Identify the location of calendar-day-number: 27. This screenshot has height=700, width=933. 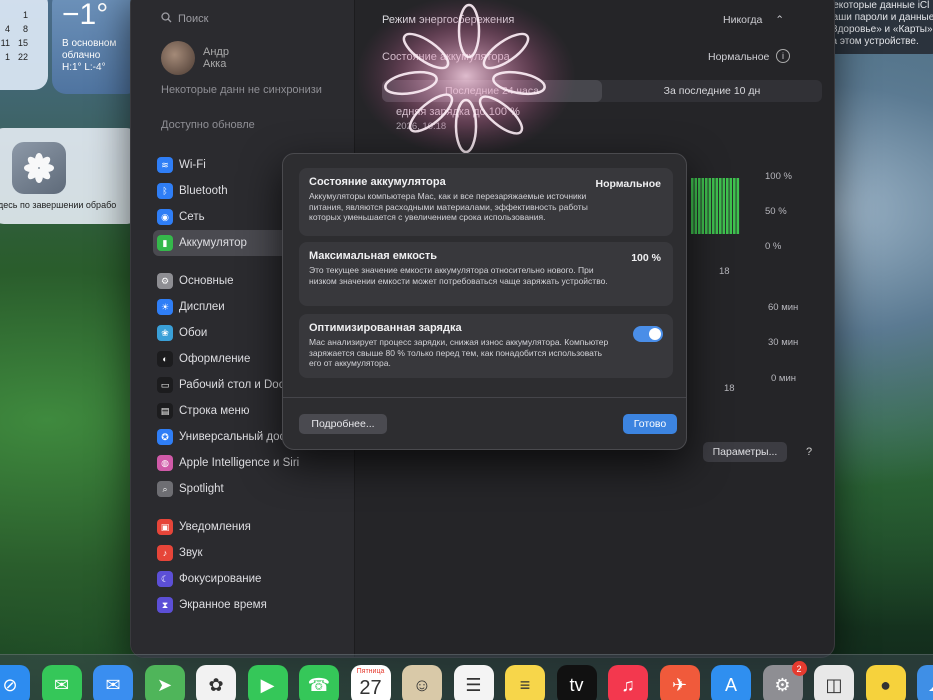
(370, 688).